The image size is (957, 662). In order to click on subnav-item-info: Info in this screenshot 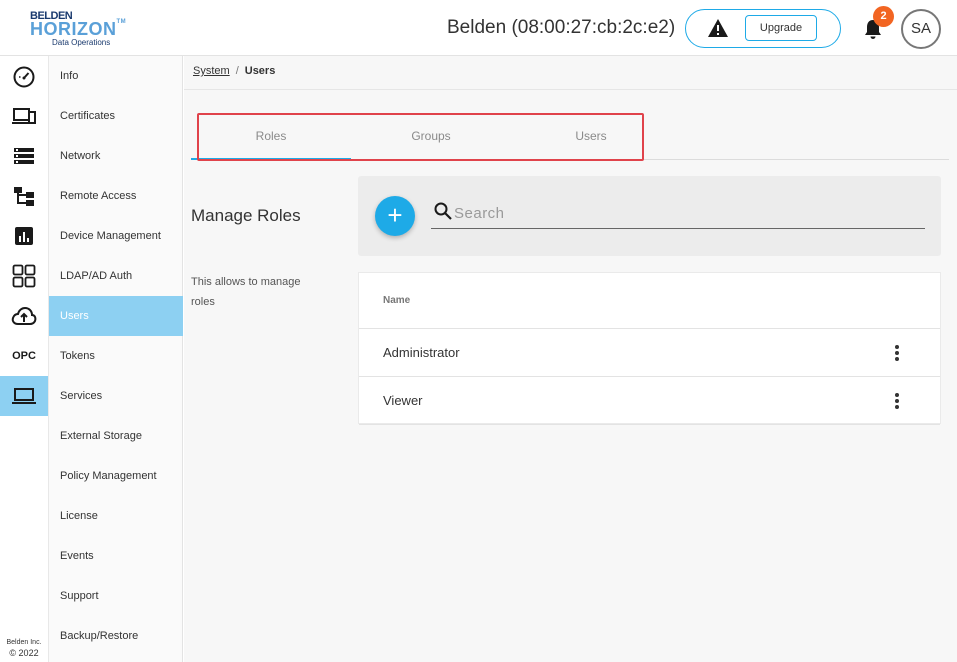, I will do `click(116, 76)`.